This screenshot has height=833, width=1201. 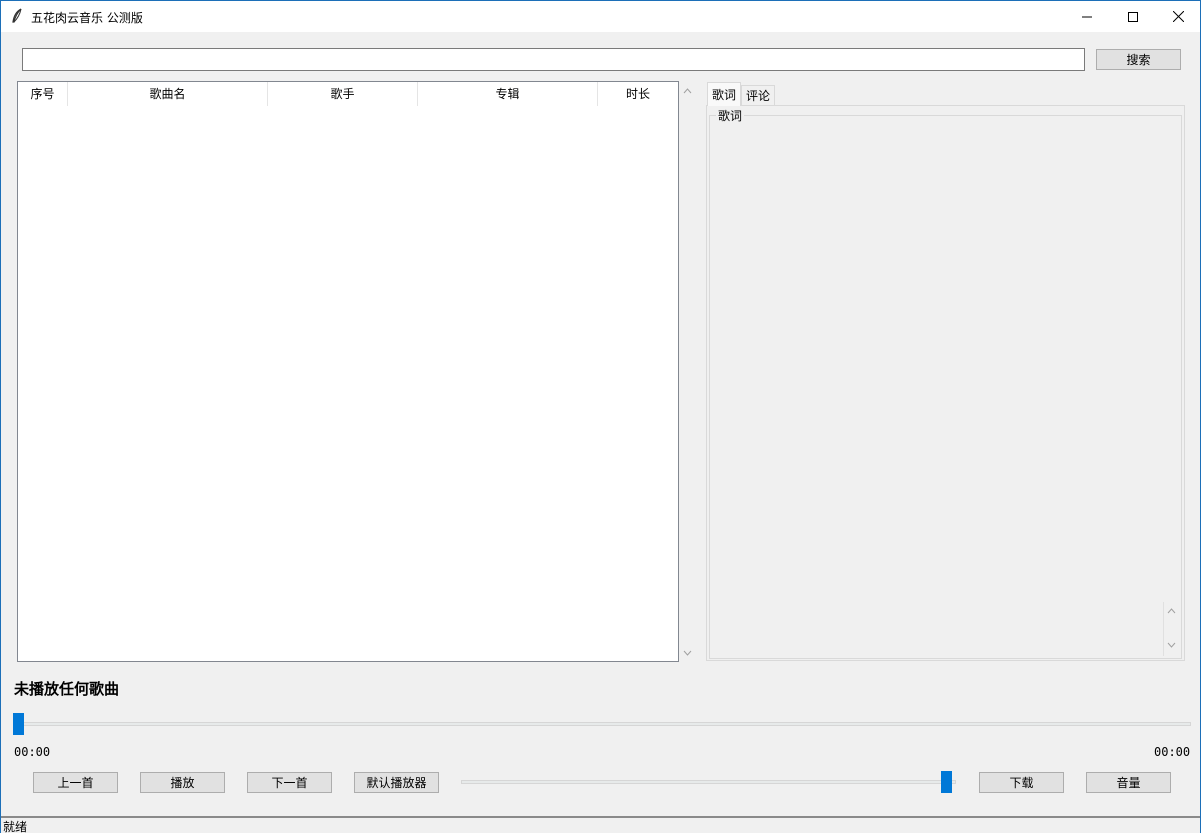 I want to click on tab-lyrics: 歌词, so click(x=724, y=94).